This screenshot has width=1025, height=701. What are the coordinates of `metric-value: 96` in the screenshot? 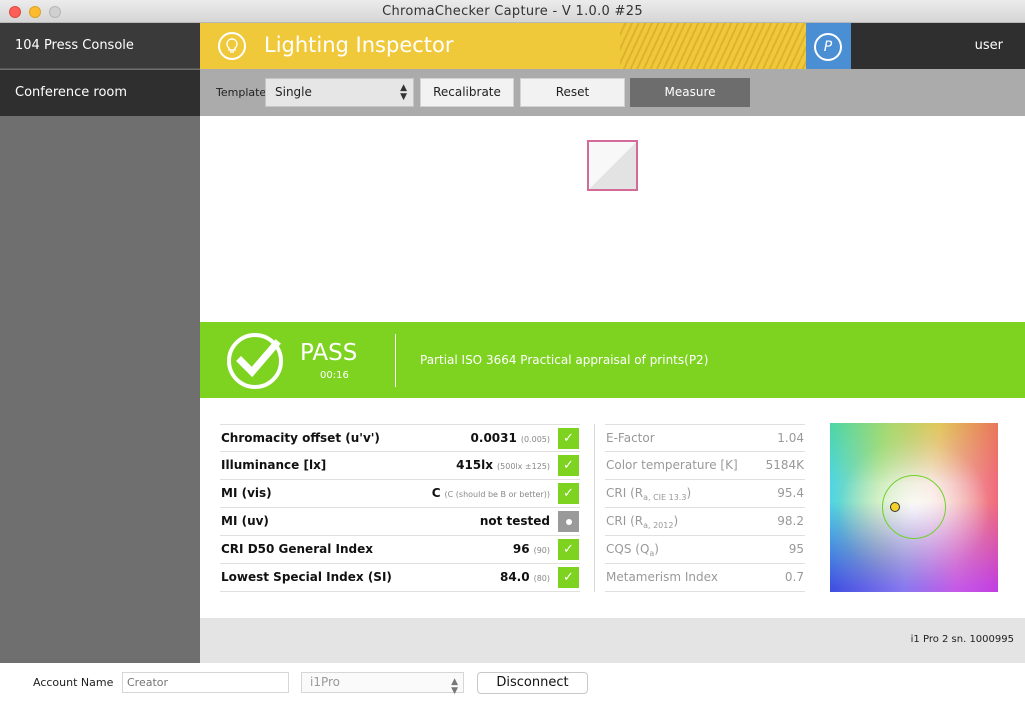 It's located at (521, 549).